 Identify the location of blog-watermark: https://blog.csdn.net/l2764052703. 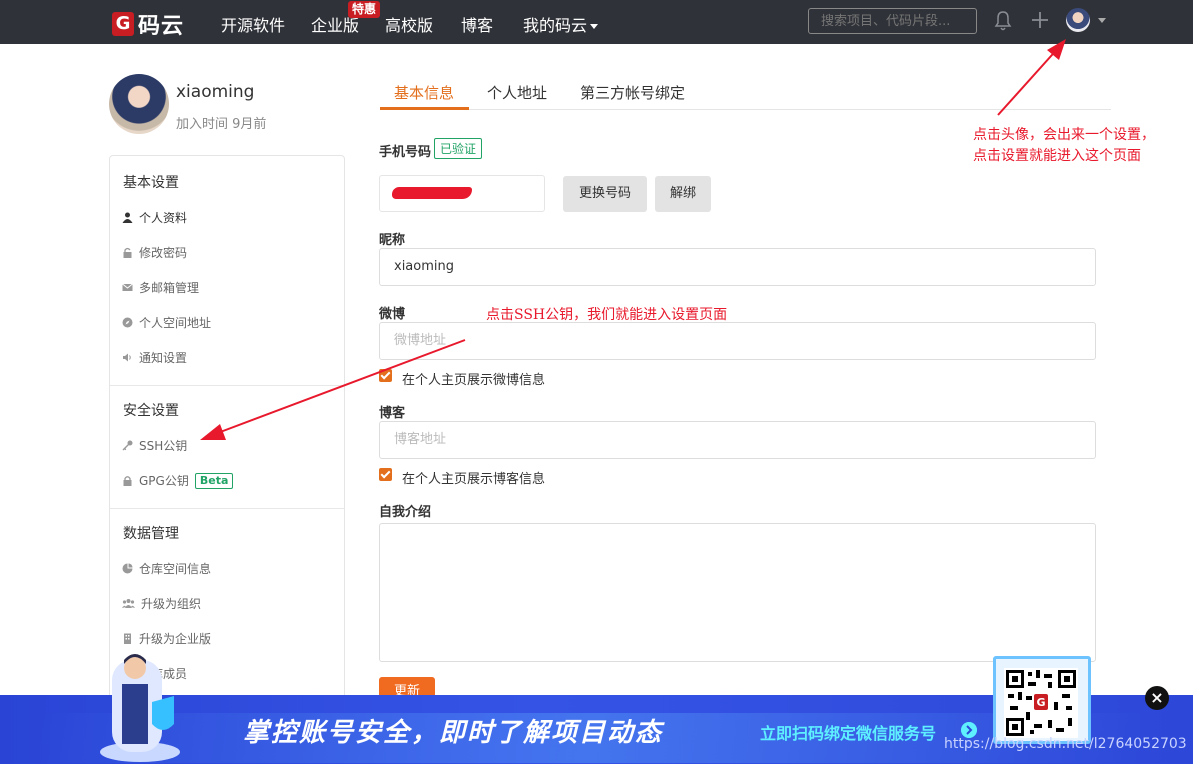
(1065, 744).